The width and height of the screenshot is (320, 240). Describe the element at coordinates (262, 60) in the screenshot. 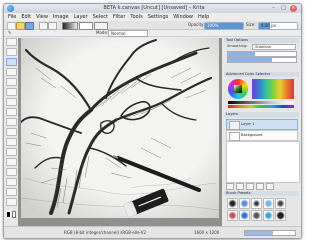

I see `smoothing-delay-slider` at that location.